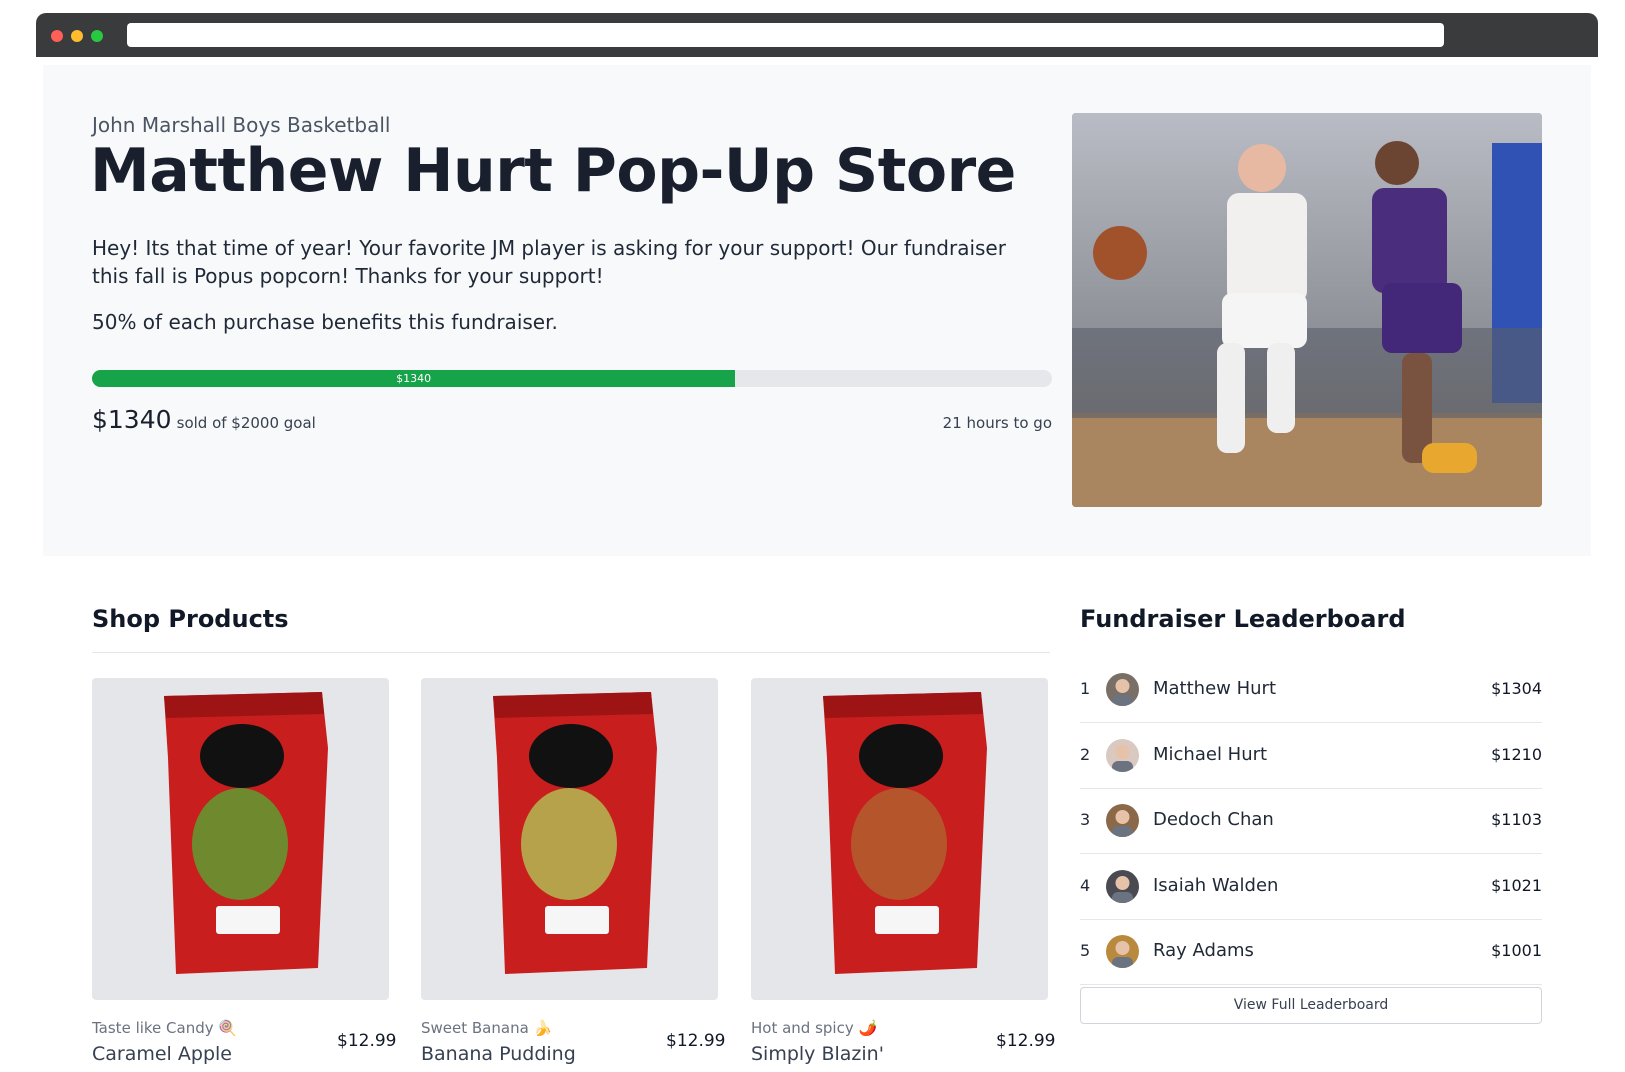 The height and width of the screenshot is (1072, 1625). I want to click on leaderboard-rank: 2, so click(1085, 754).